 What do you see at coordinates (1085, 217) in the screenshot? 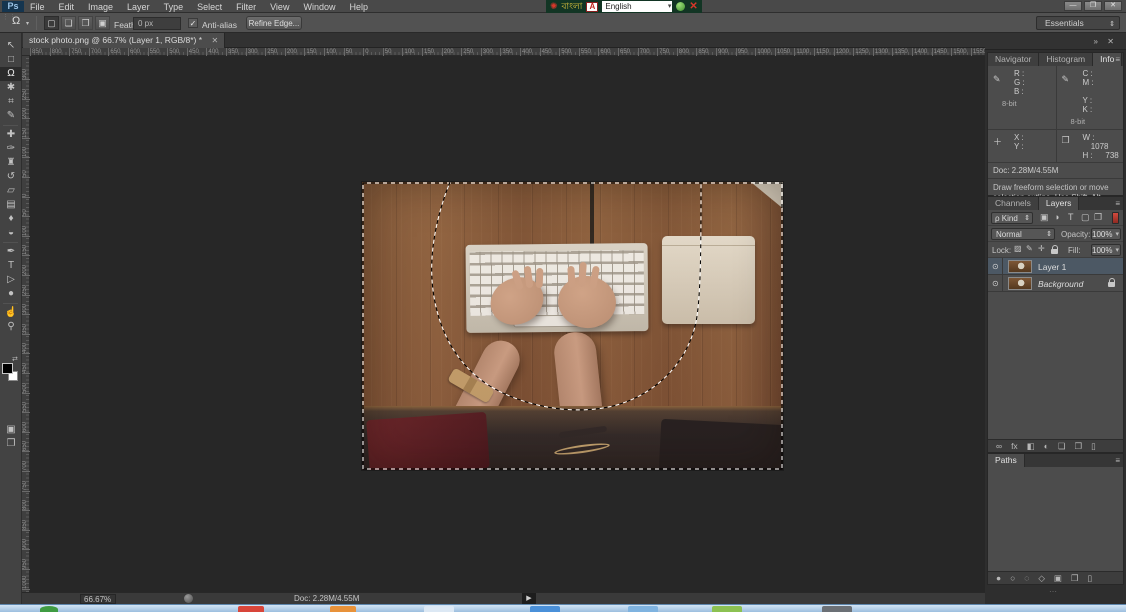
I see `filter-shape-icon: ▢` at bounding box center [1085, 217].